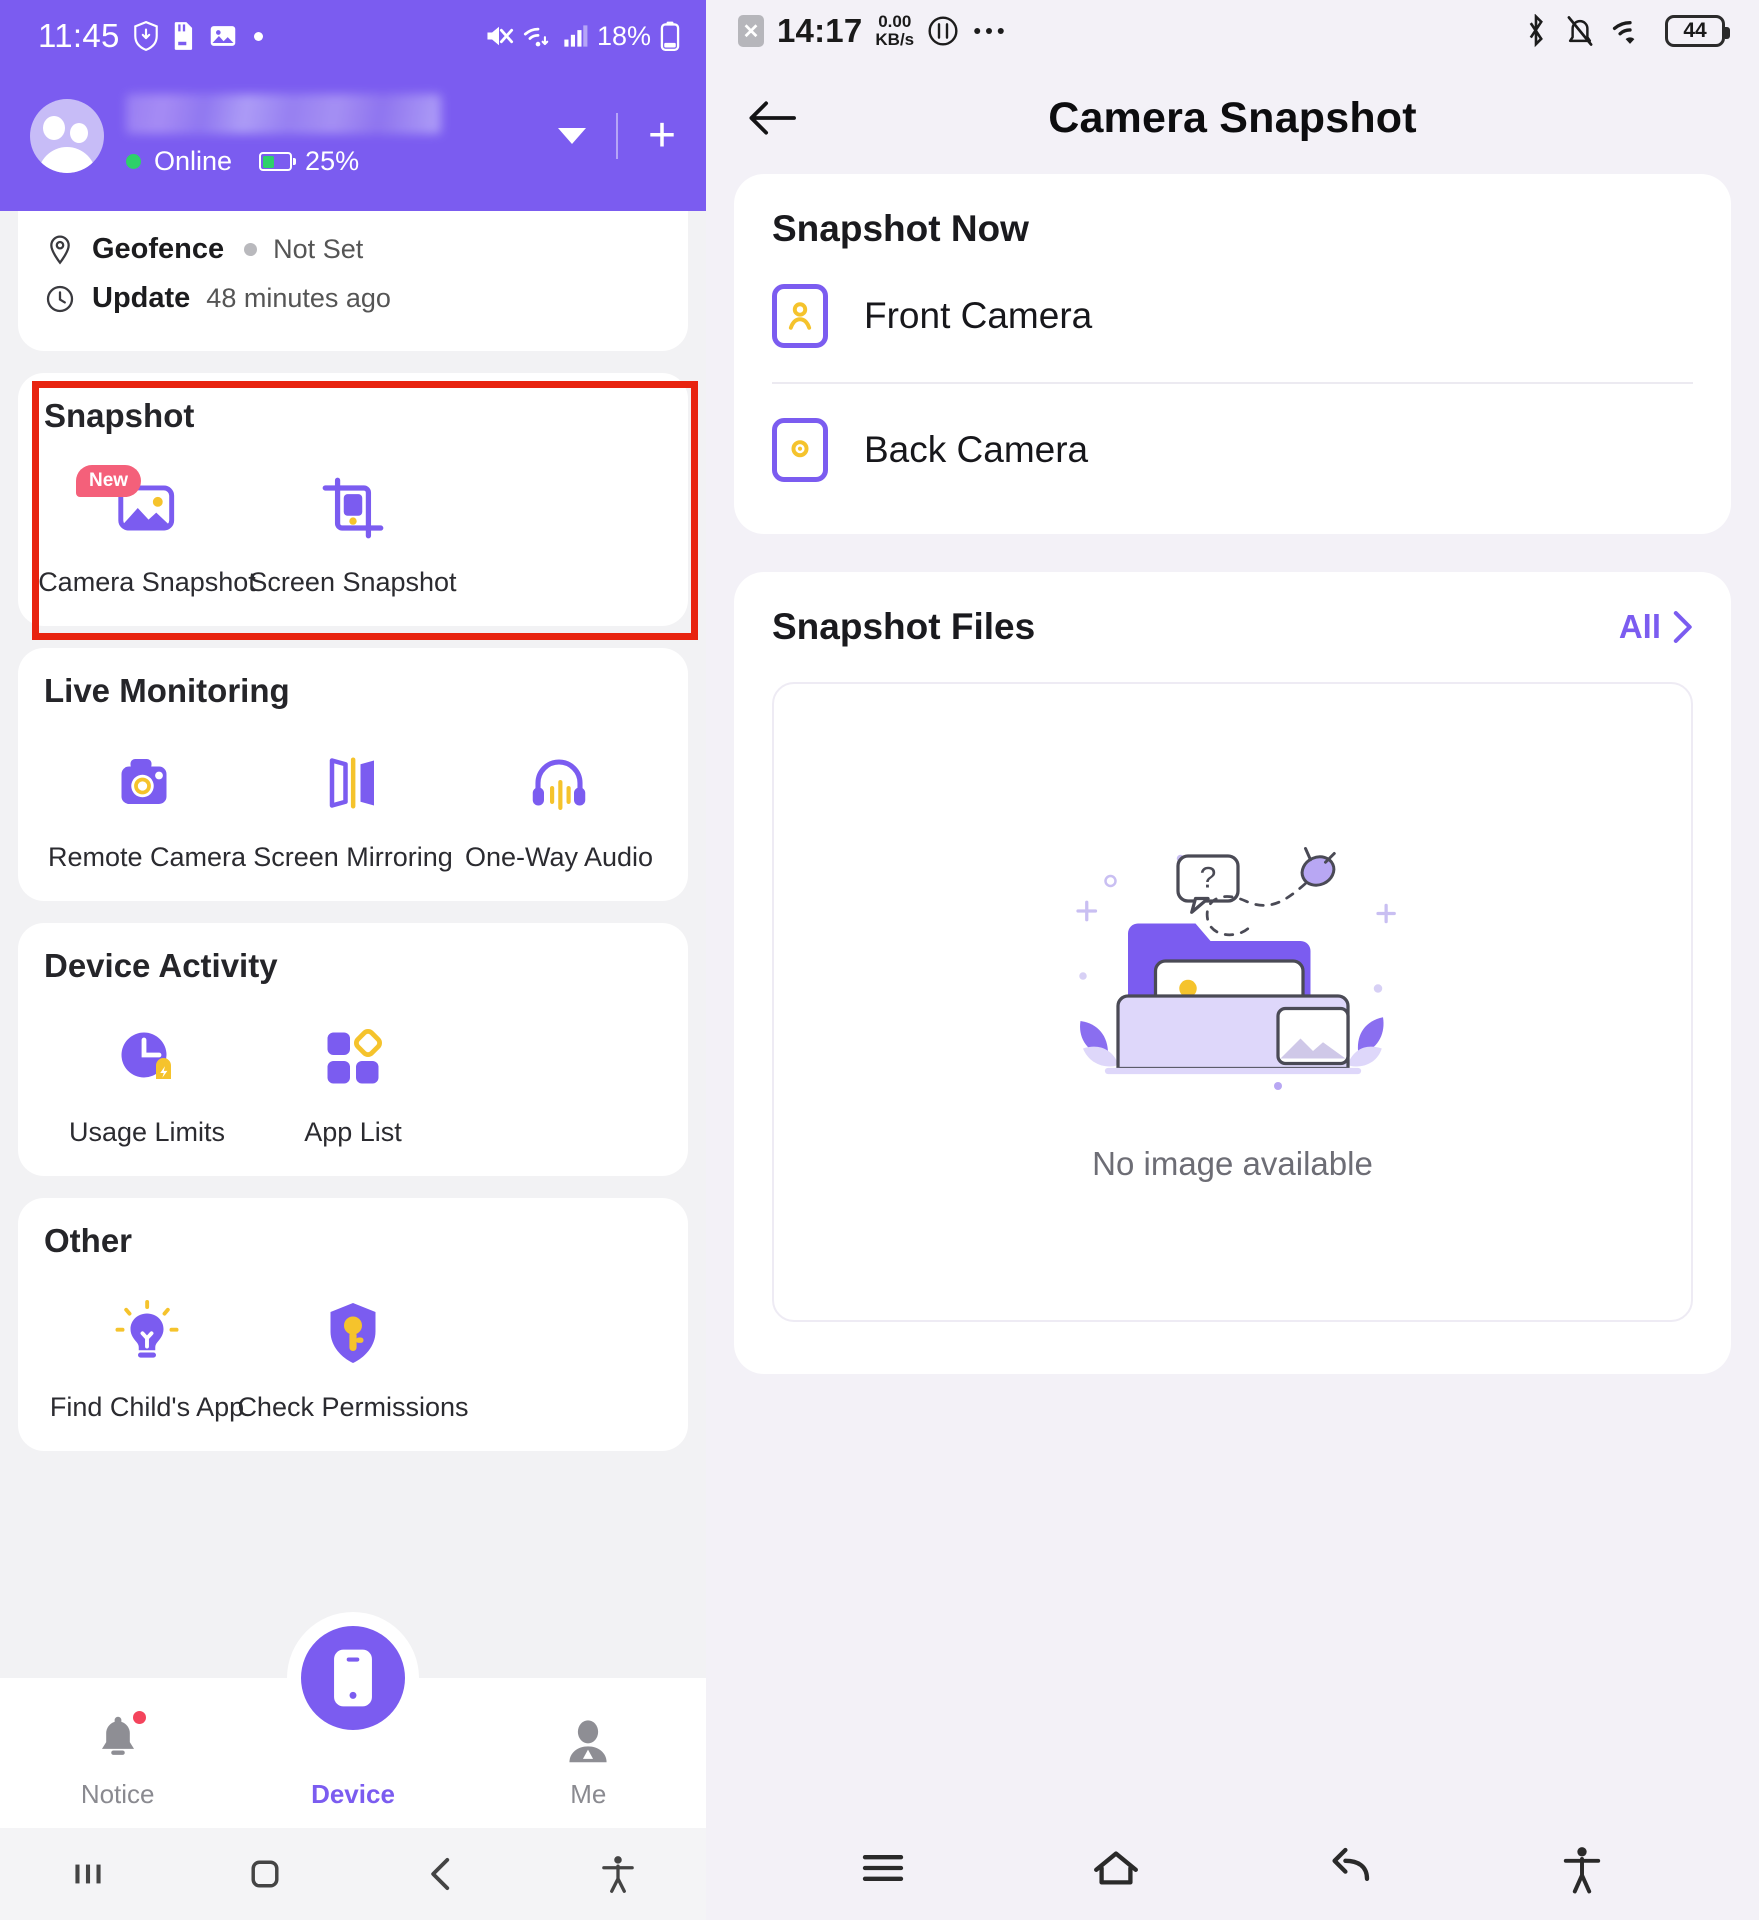  Describe the element at coordinates (147, 1084) in the screenshot. I see `tile-usage-limits: Usage Limits` at that location.